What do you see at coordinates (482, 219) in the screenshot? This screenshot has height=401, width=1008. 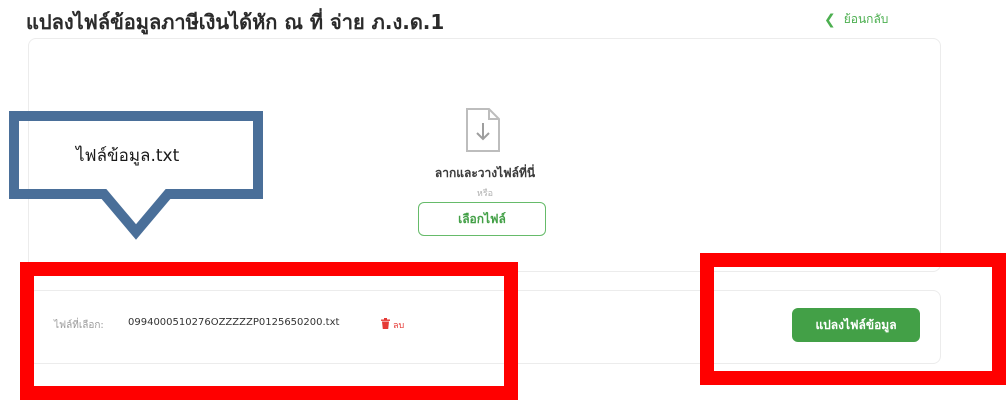 I see `choose-file-button: เลือกไฟล์` at bounding box center [482, 219].